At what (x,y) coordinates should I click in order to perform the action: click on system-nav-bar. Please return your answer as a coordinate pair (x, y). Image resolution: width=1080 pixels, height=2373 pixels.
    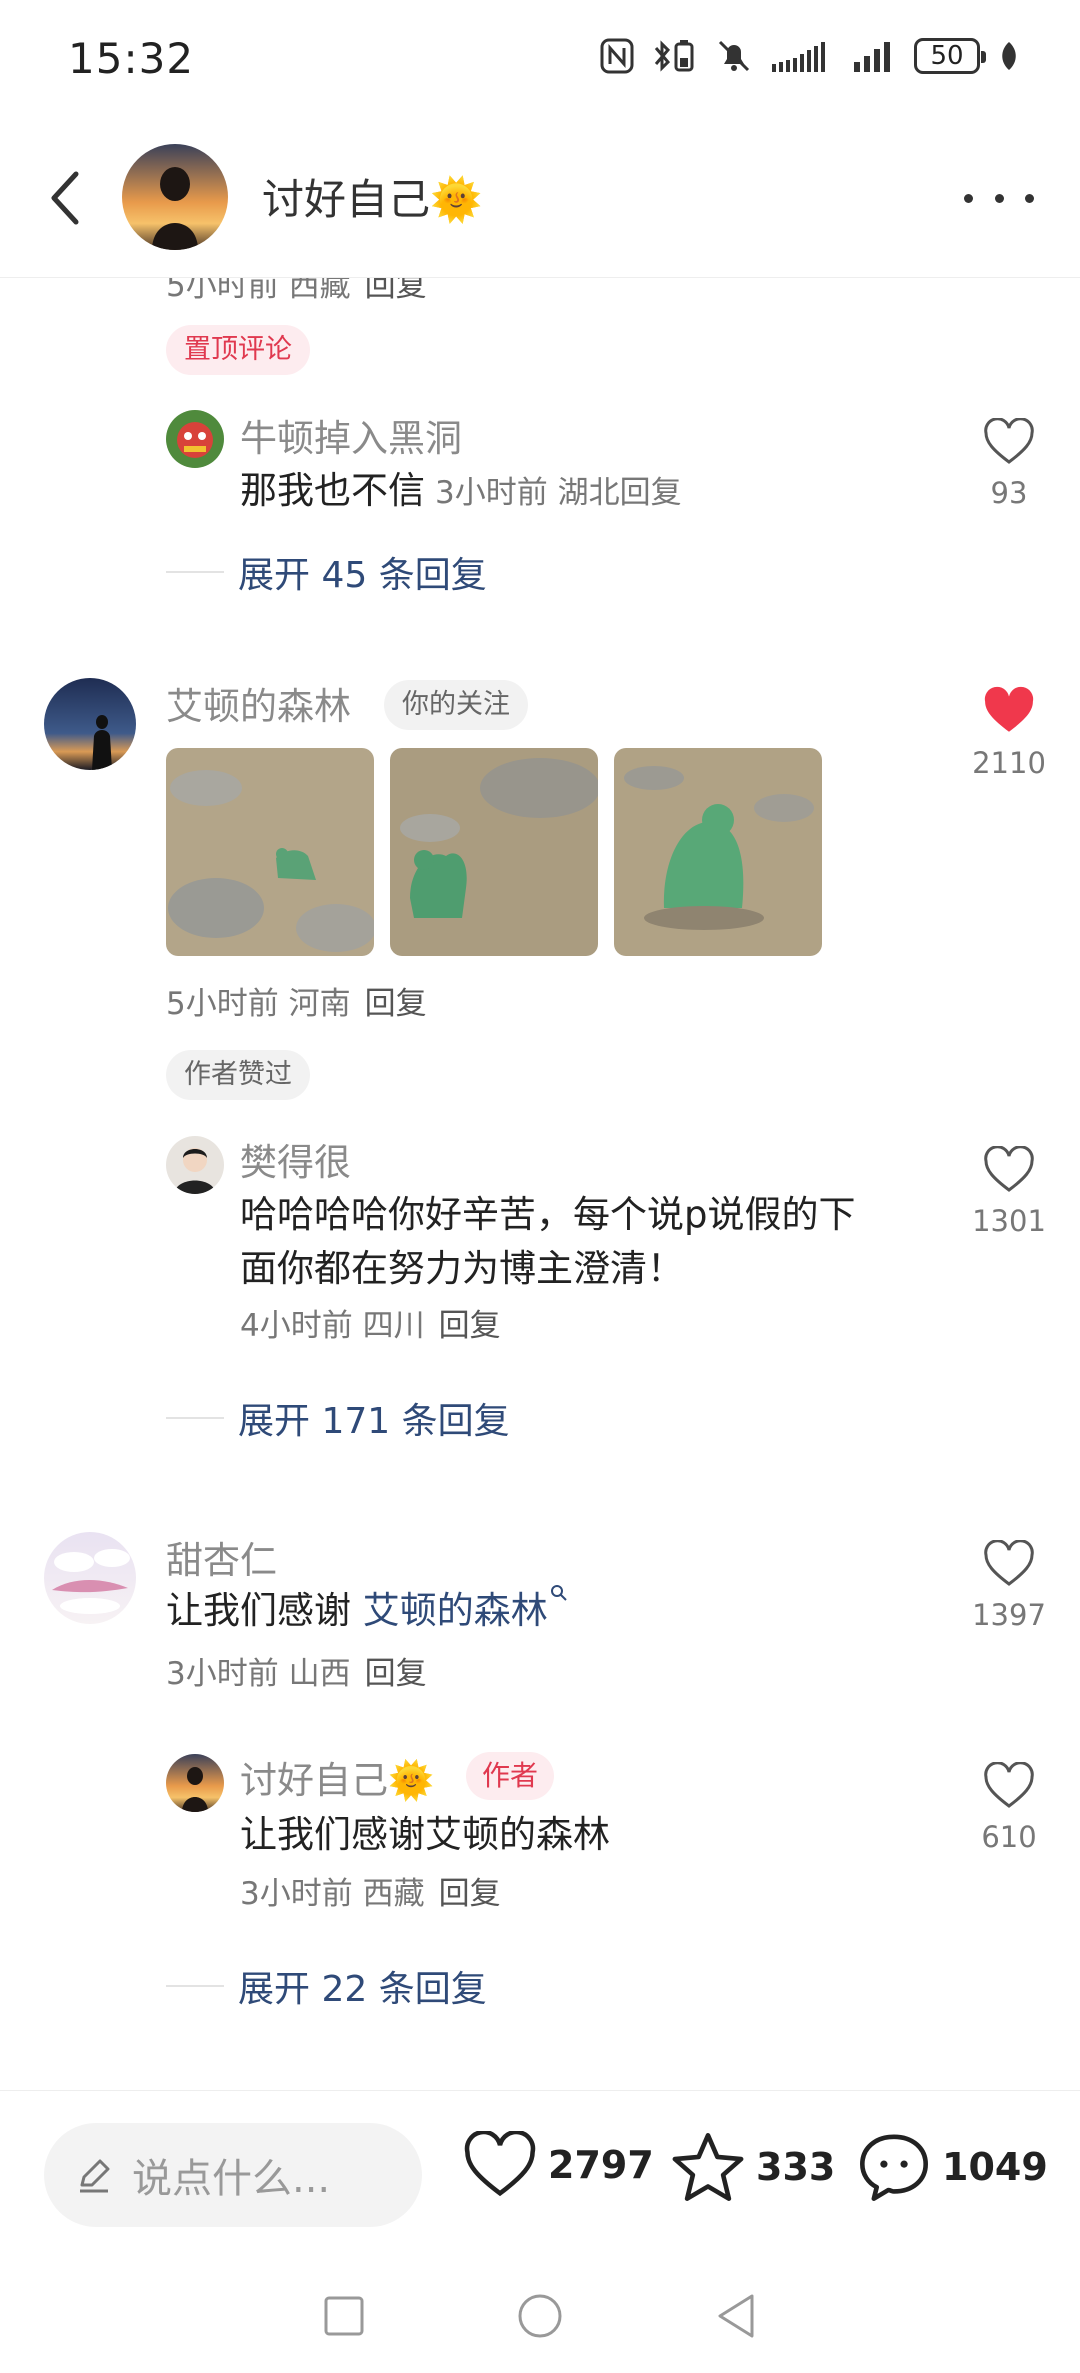
    Looking at the image, I should click on (540, 2315).